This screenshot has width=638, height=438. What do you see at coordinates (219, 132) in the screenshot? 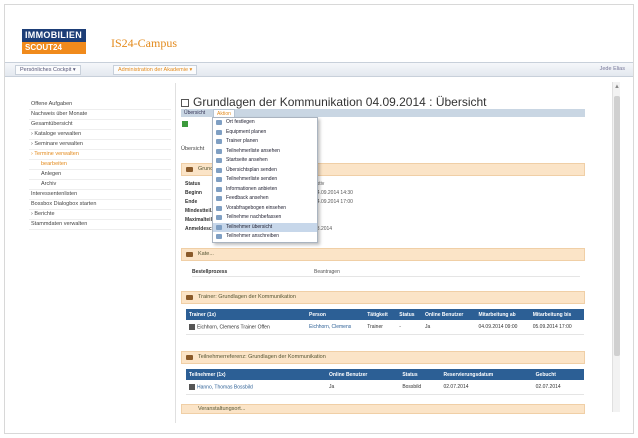
I see `equipment-icon` at bounding box center [219, 132].